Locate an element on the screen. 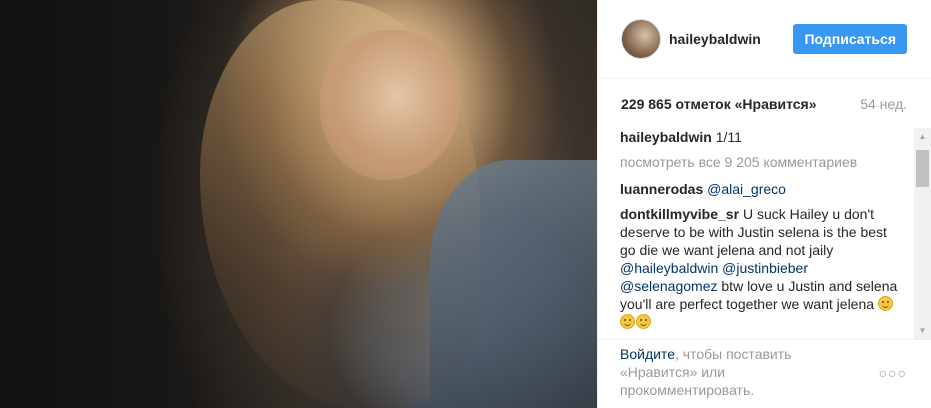 This screenshot has width=931, height=408. comment-mention: @justinbieber is located at coordinates (765, 268).